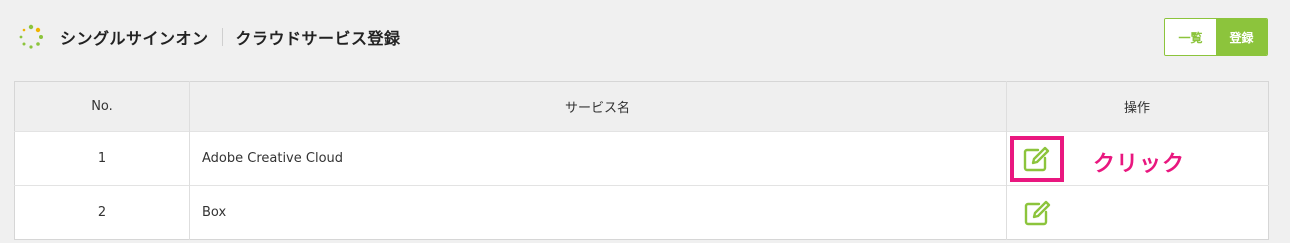 This screenshot has height=243, width=1290. Describe the element at coordinates (598, 212) in the screenshot. I see `service-name: Box` at that location.